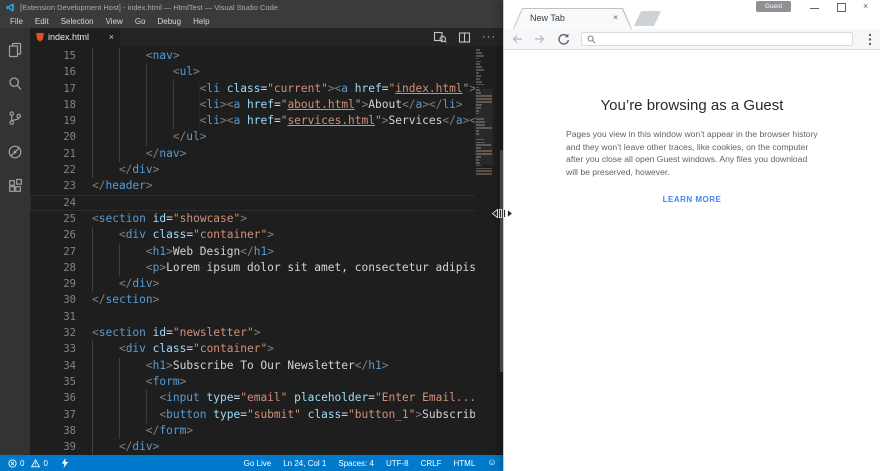 The image size is (880, 471). I want to click on menu-selection: Selection, so click(77, 21).